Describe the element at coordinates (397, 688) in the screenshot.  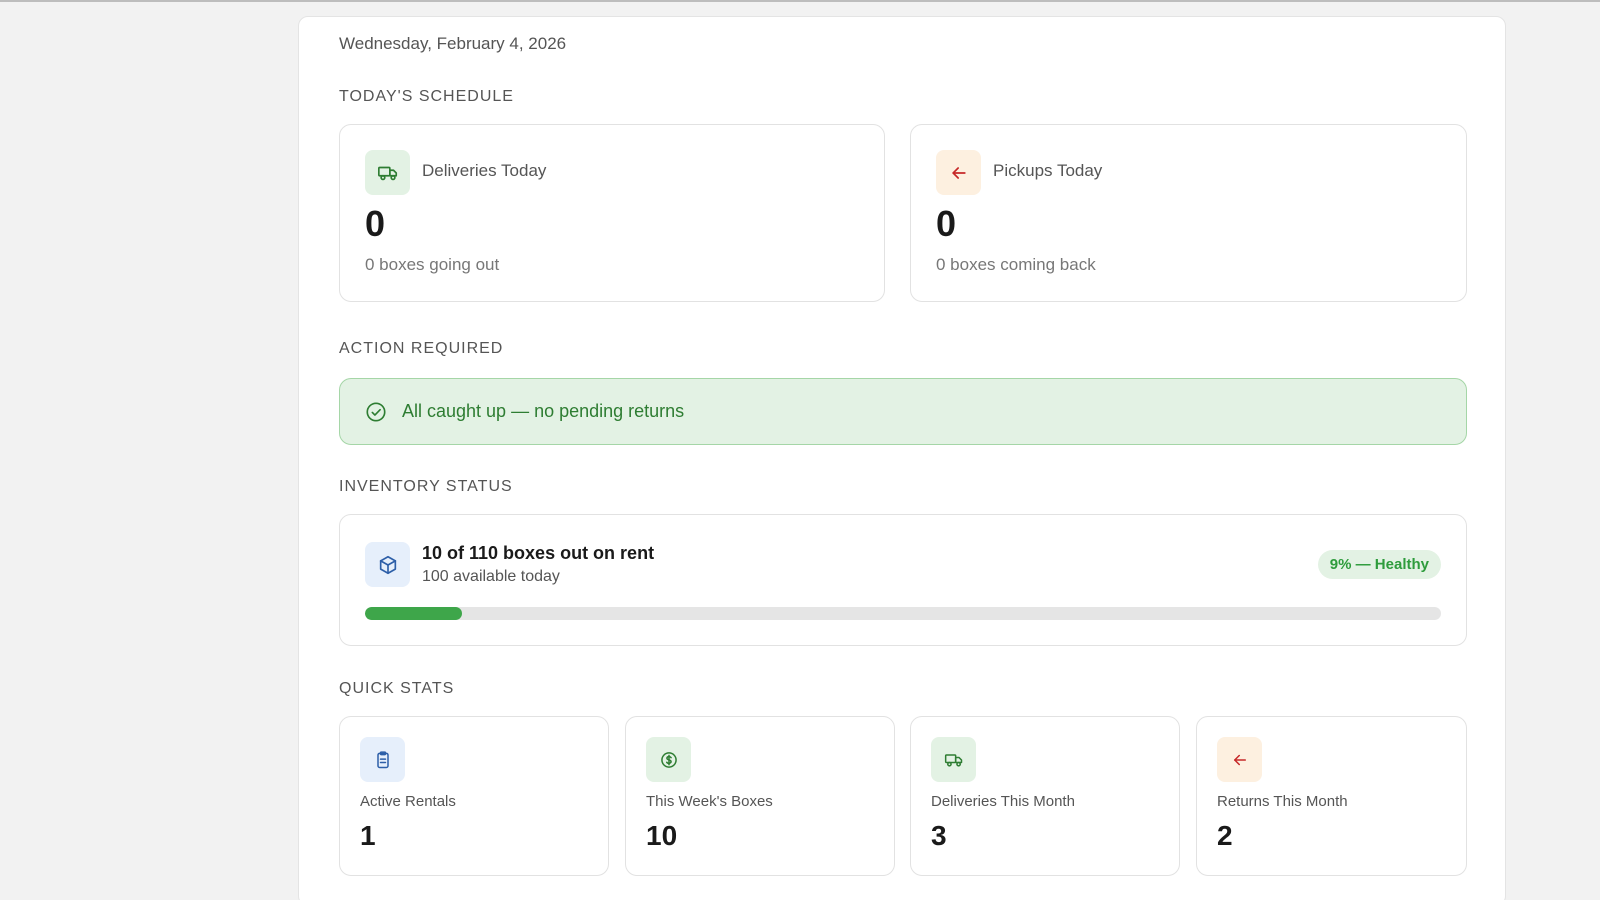
I see `section-title-quick-stats: QUICK STATS` at that location.